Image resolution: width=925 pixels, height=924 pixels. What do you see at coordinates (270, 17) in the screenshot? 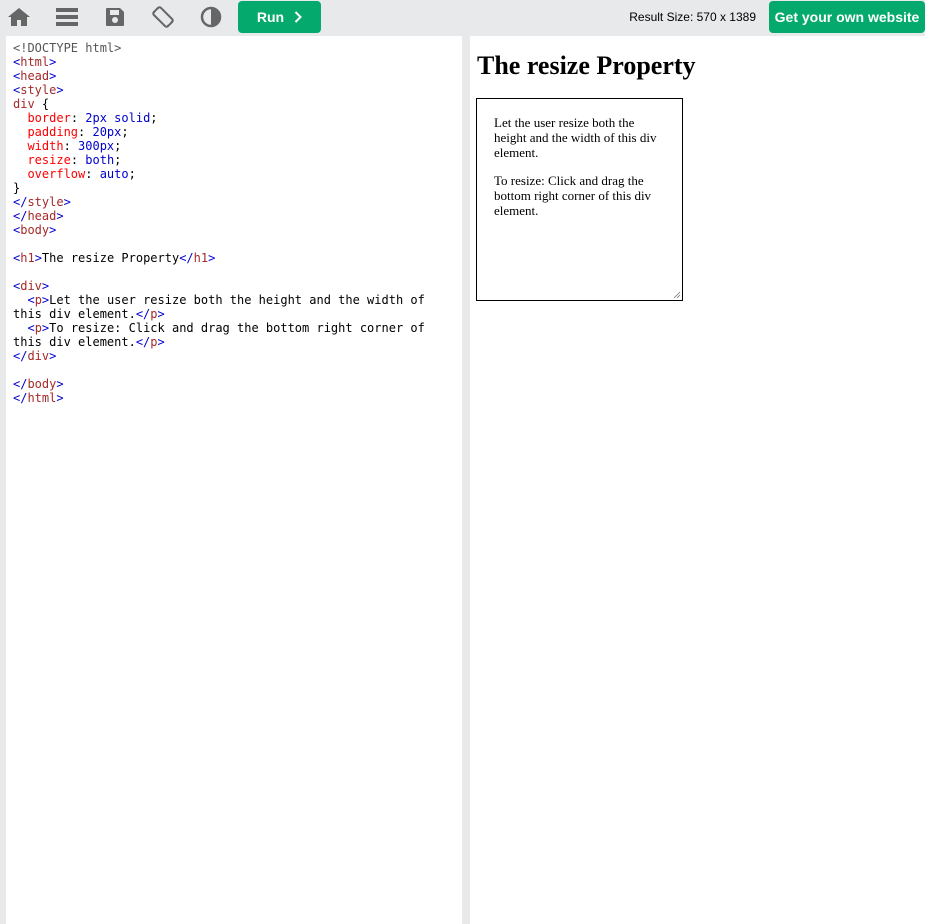
I see `run-button-label: Run` at bounding box center [270, 17].